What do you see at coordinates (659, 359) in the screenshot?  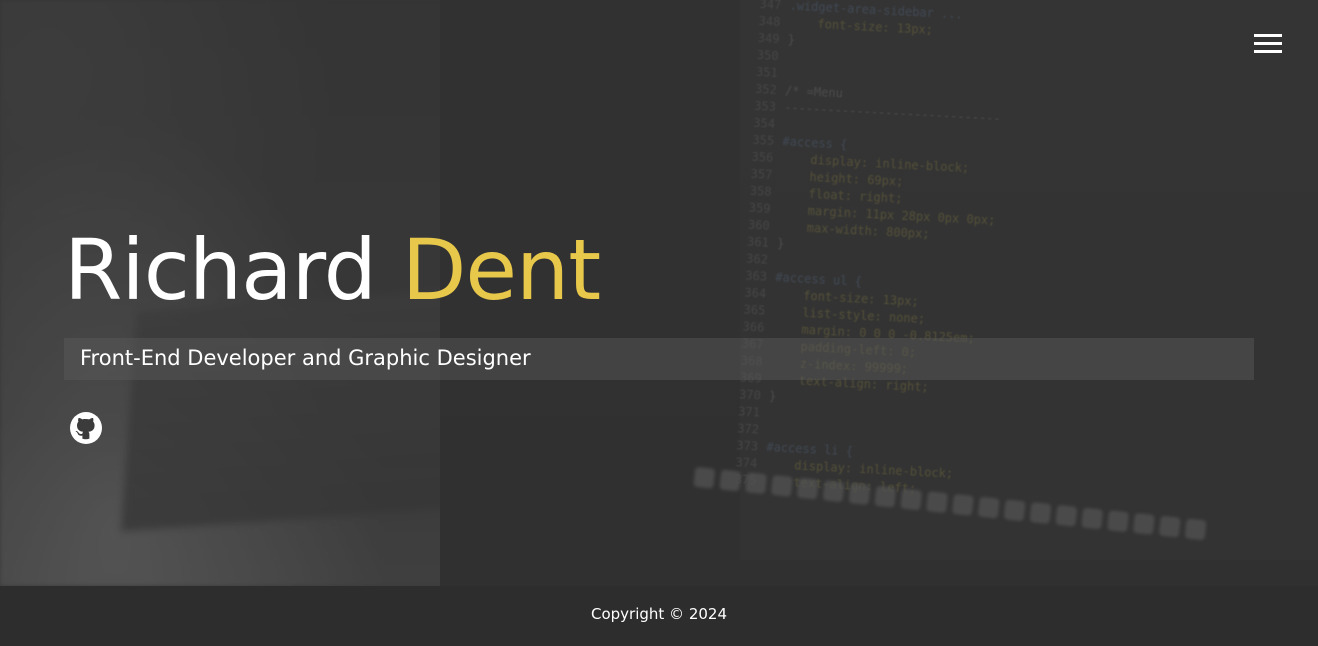 I see `subtitle-banner: Front-End Developer and Graphic Designer` at bounding box center [659, 359].